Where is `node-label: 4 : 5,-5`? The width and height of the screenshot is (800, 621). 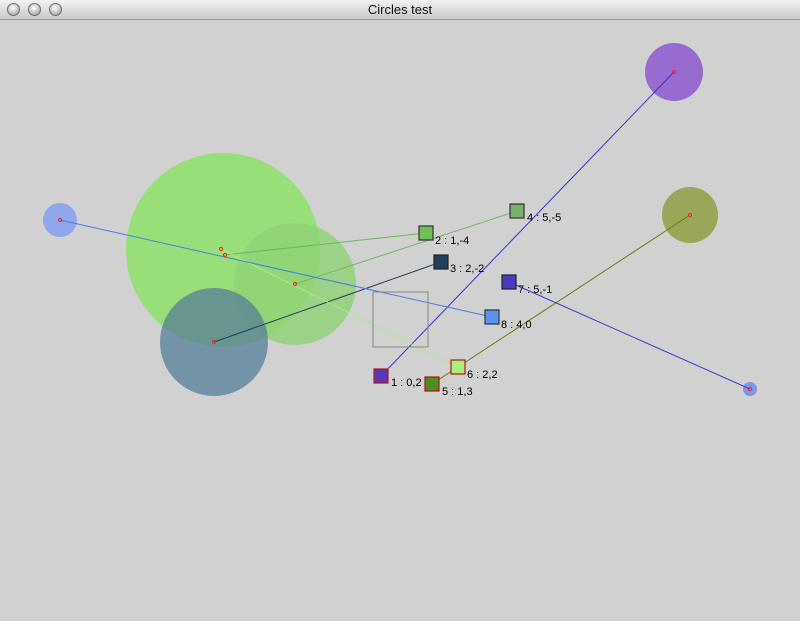
node-label: 4 : 5,-5 is located at coordinates (544, 218).